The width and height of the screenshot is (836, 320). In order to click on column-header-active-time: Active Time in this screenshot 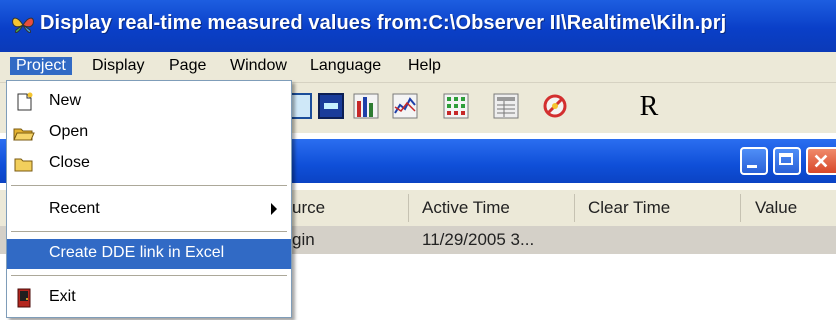, I will do `click(466, 208)`.